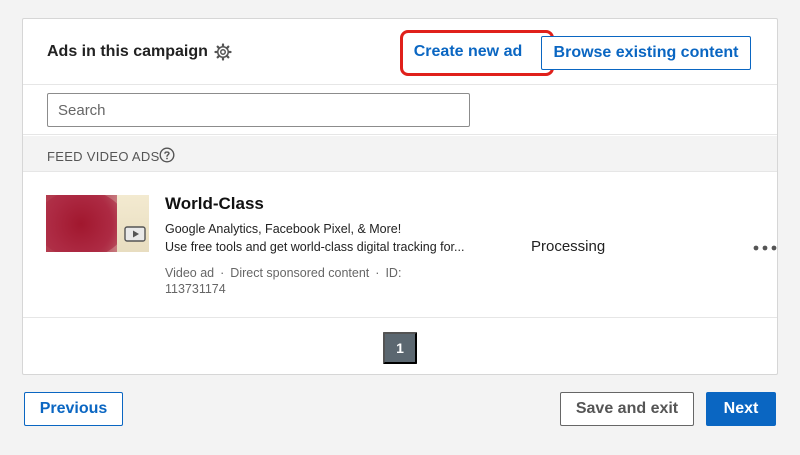 The height and width of the screenshot is (455, 800). I want to click on ad-thumbnail, so click(97, 223).